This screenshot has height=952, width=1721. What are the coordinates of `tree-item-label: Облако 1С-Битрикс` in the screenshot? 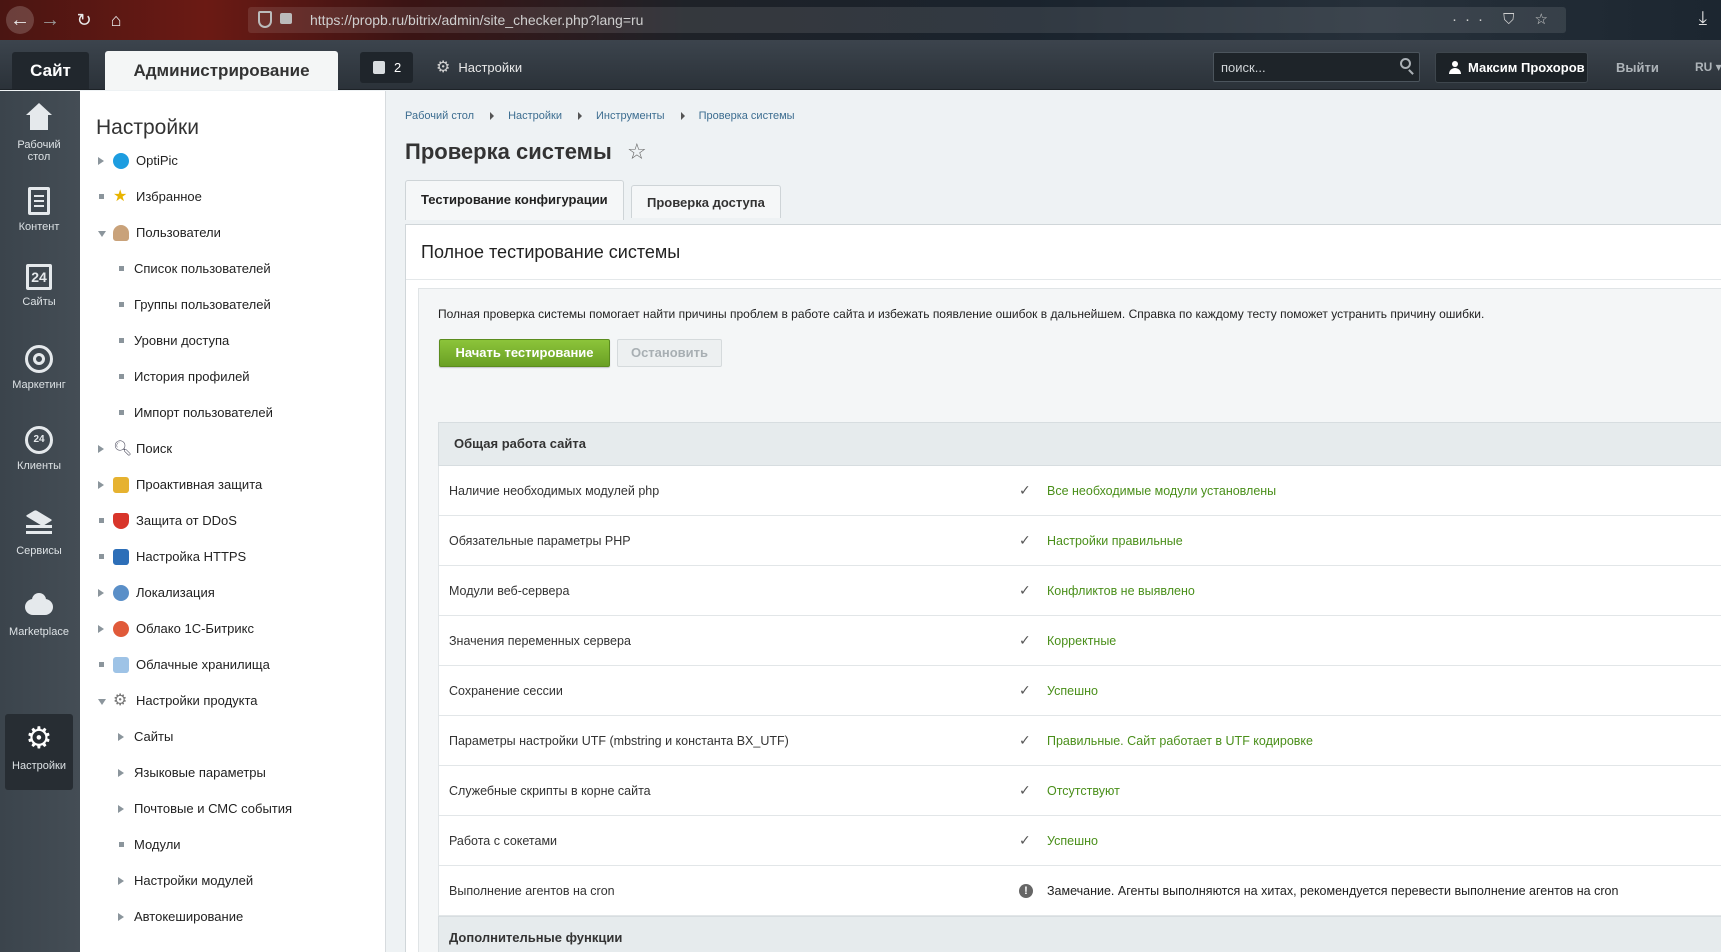 It's located at (195, 628).